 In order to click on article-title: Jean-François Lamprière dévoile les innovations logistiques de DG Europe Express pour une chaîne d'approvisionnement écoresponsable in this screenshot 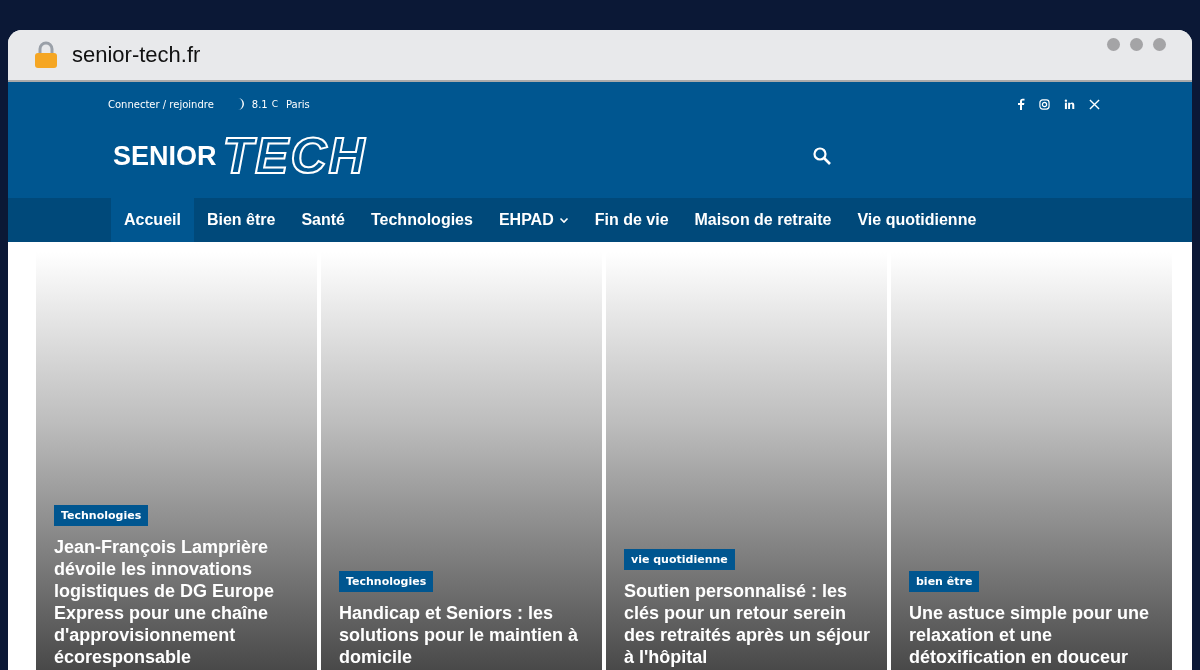, I will do `click(177, 602)`.